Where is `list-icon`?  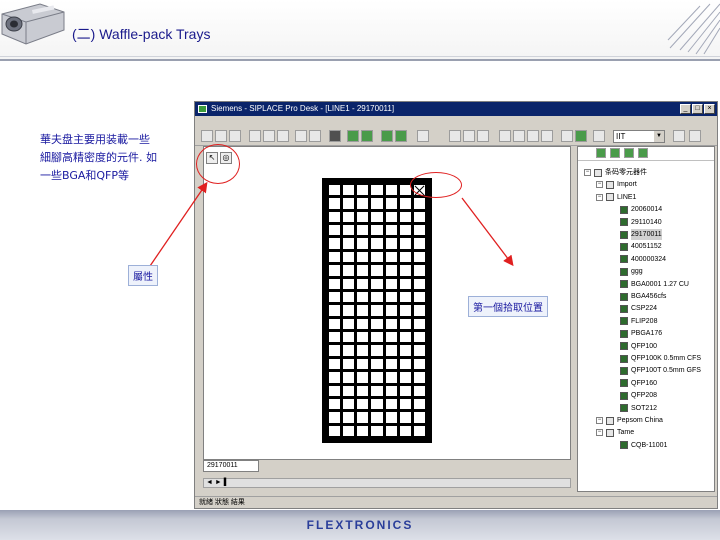 list-icon is located at coordinates (423, 136).